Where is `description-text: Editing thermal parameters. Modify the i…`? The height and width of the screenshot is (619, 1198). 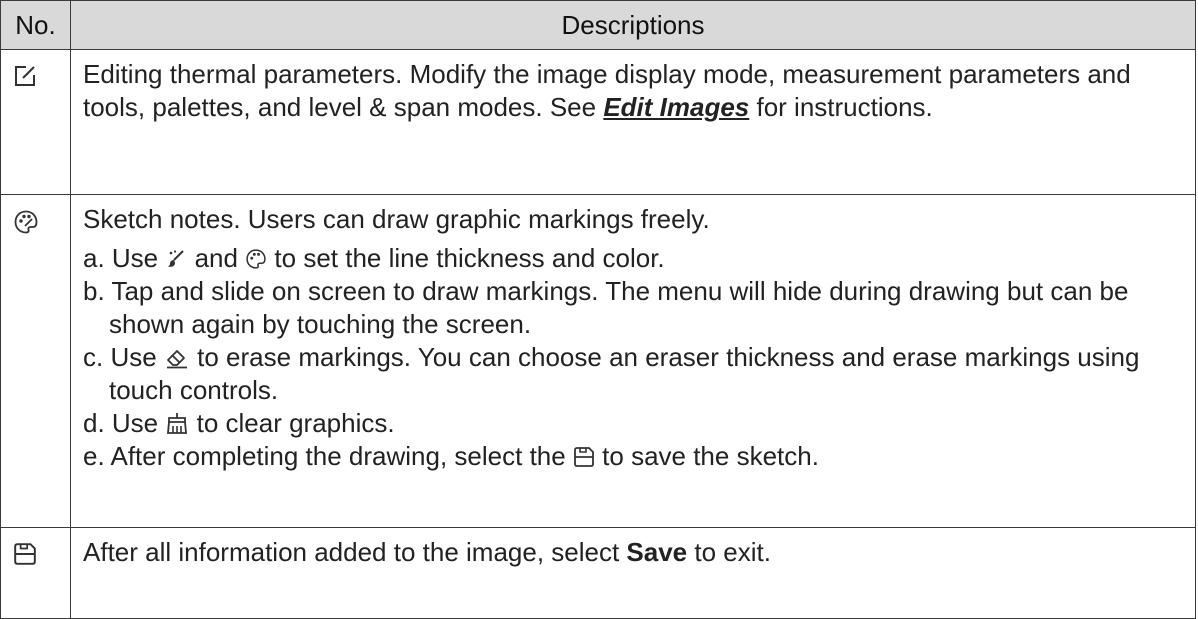 description-text: Editing thermal parameters. Modify the i… is located at coordinates (607, 90).